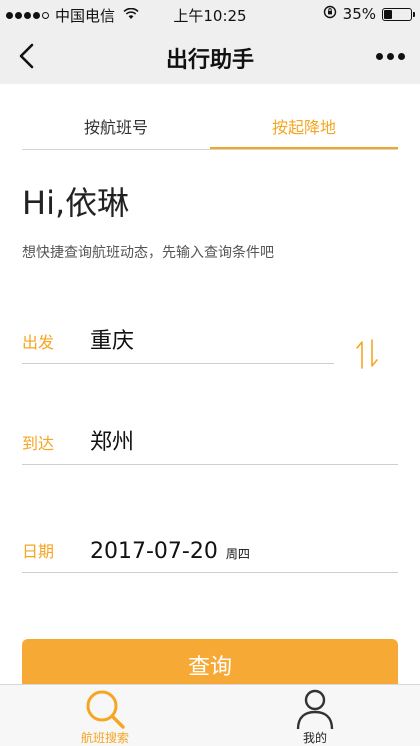  Describe the element at coordinates (237, 554) in the screenshot. I see `weekday-label: 周四` at that location.